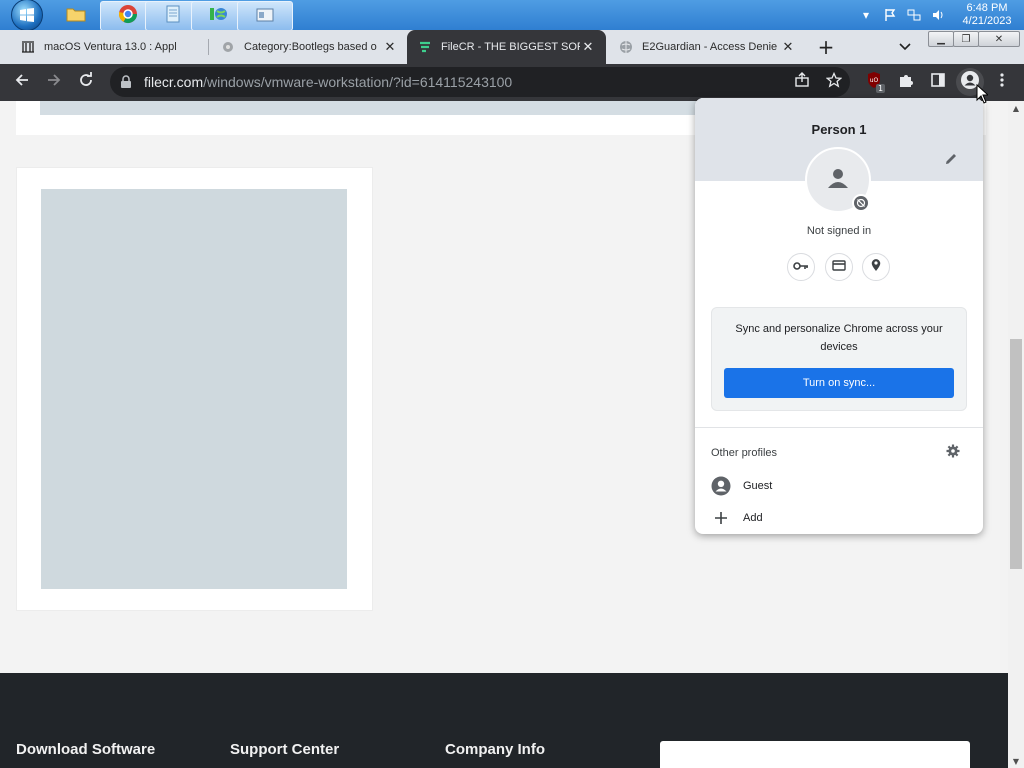 This screenshot has height=768, width=1024. What do you see at coordinates (710, 47) in the screenshot?
I see `tab-title: E2Guardian - Access Denie` at bounding box center [710, 47].